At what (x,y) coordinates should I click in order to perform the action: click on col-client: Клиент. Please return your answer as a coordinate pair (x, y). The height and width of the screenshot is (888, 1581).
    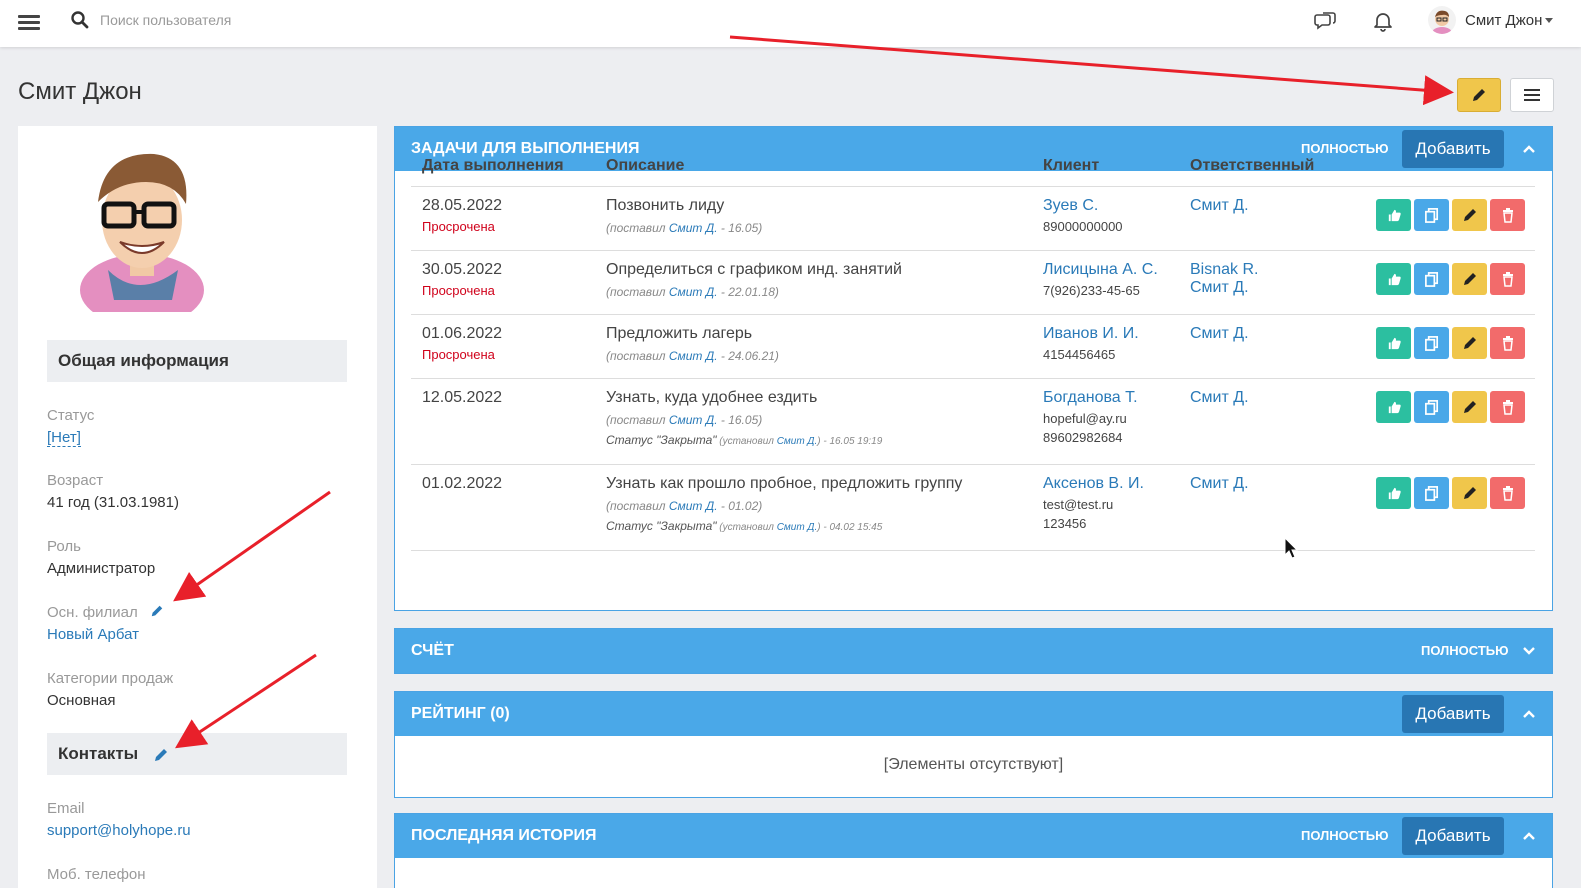
    Looking at the image, I should click on (1105, 167).